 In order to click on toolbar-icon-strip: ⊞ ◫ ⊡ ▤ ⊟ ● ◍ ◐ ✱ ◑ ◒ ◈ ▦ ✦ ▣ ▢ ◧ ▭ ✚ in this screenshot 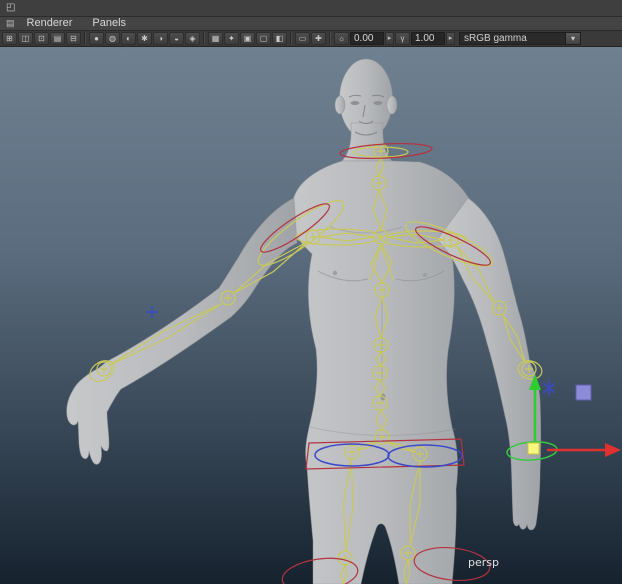, I will do `click(164, 38)`.